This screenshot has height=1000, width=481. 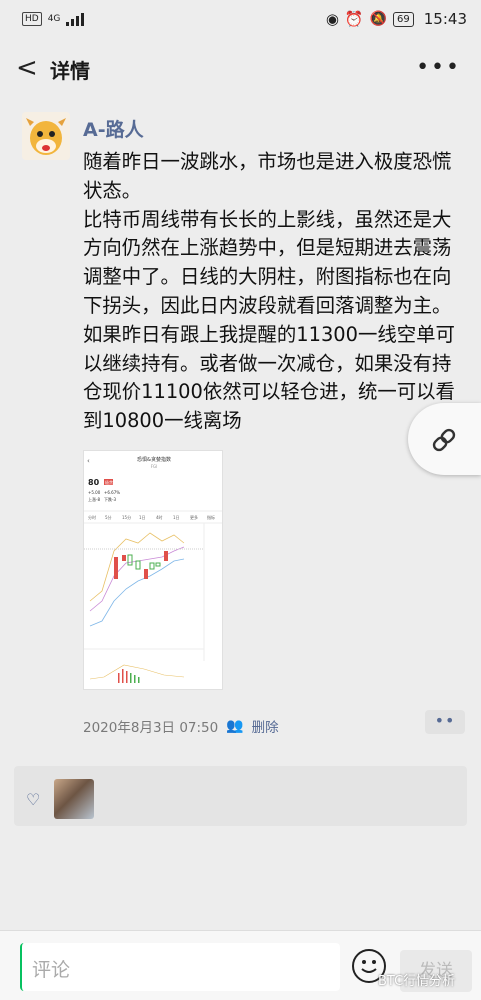 What do you see at coordinates (240, 19) in the screenshot?
I see `status-bar: HD 4G ◉ ⏰ 🔕 69 15:43` at bounding box center [240, 19].